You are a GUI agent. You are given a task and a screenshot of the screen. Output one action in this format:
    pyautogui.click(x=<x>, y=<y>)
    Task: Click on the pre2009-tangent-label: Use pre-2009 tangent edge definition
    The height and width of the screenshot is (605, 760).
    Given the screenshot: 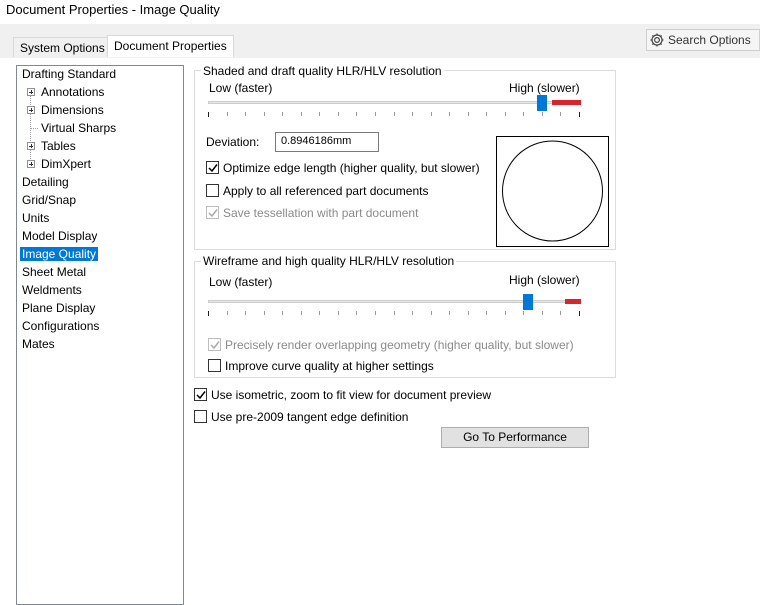 What is the action you would take?
    pyautogui.click(x=309, y=417)
    